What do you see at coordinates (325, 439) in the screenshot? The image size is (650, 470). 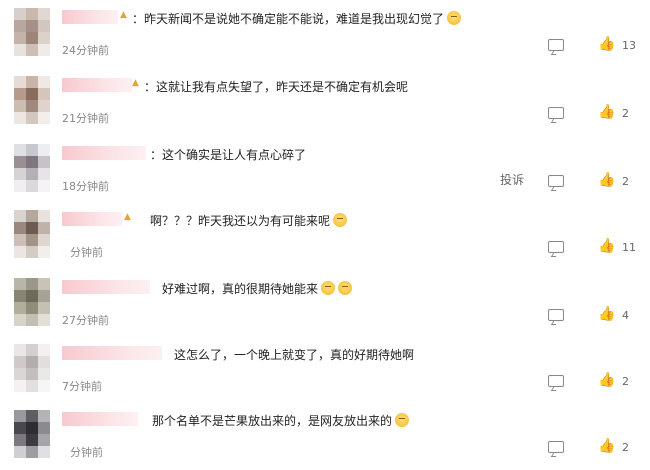 I see `comment-item: 那个名单不是芒果放出来的，是网友放出来的 分钟前 👍 2` at bounding box center [325, 439].